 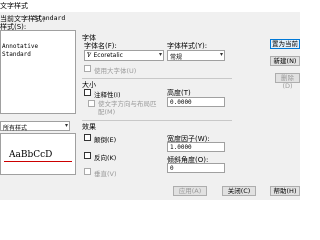 I want to click on help-button: 帮助(H), so click(x=285, y=191).